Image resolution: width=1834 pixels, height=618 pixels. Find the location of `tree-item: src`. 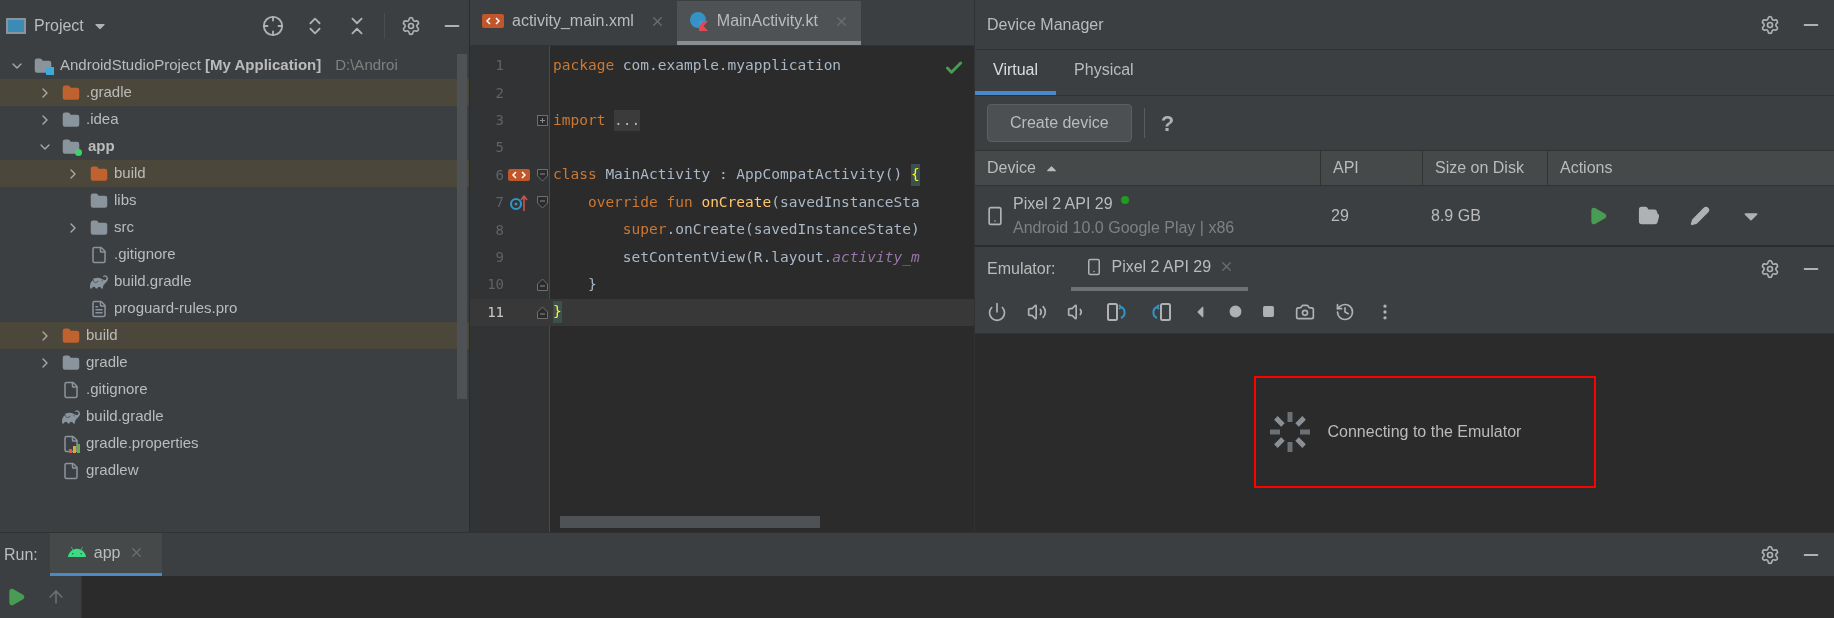

tree-item: src is located at coordinates (234, 227).